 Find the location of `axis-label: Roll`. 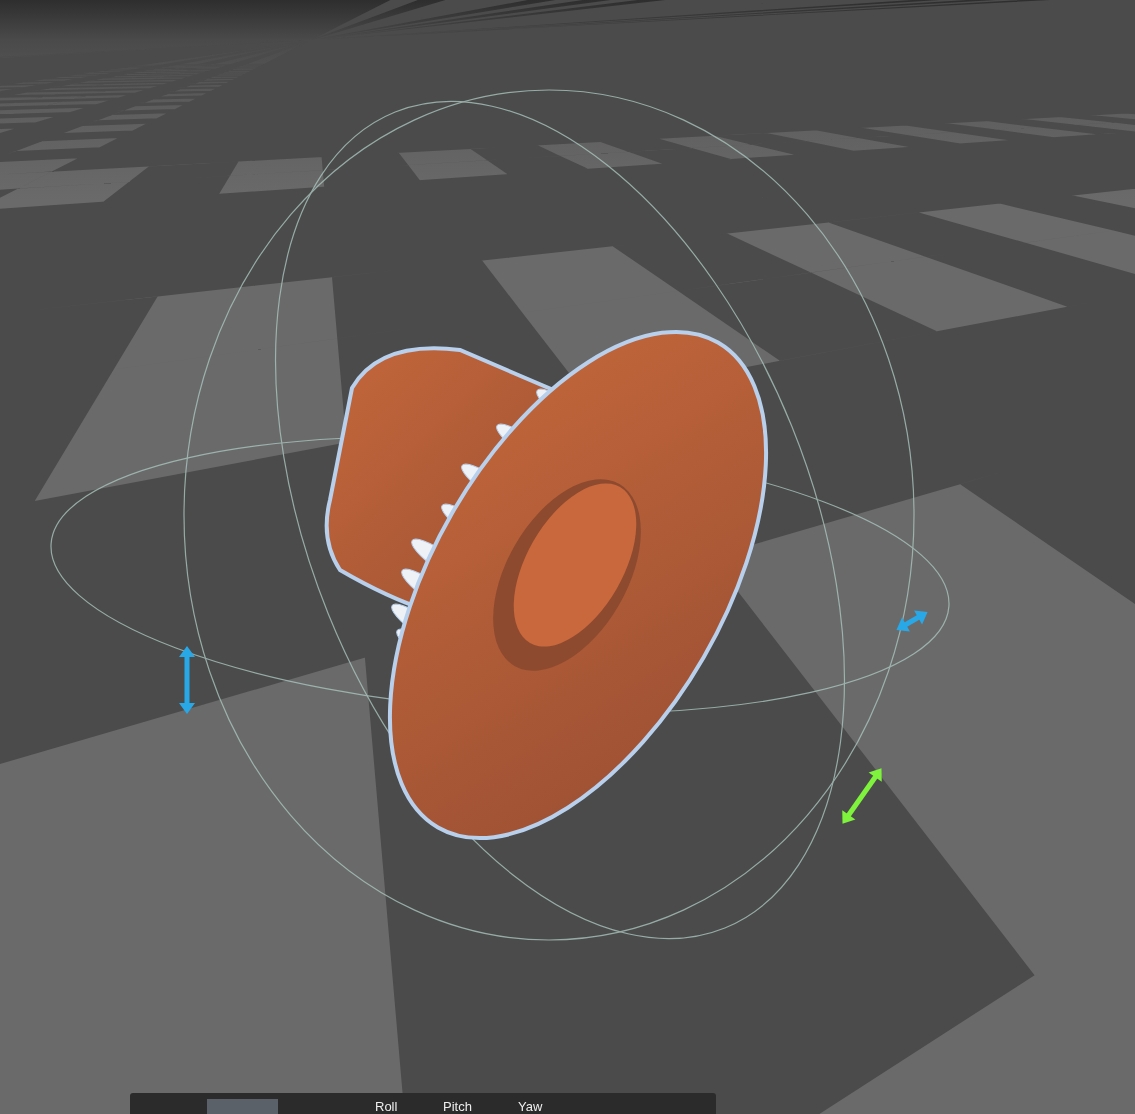

axis-label: Roll is located at coordinates (386, 1107).